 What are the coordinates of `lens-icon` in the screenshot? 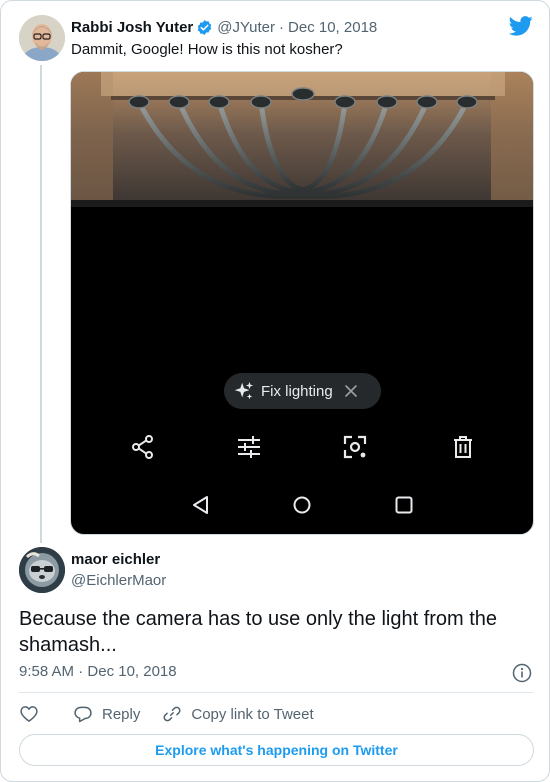 It's located at (355, 447).